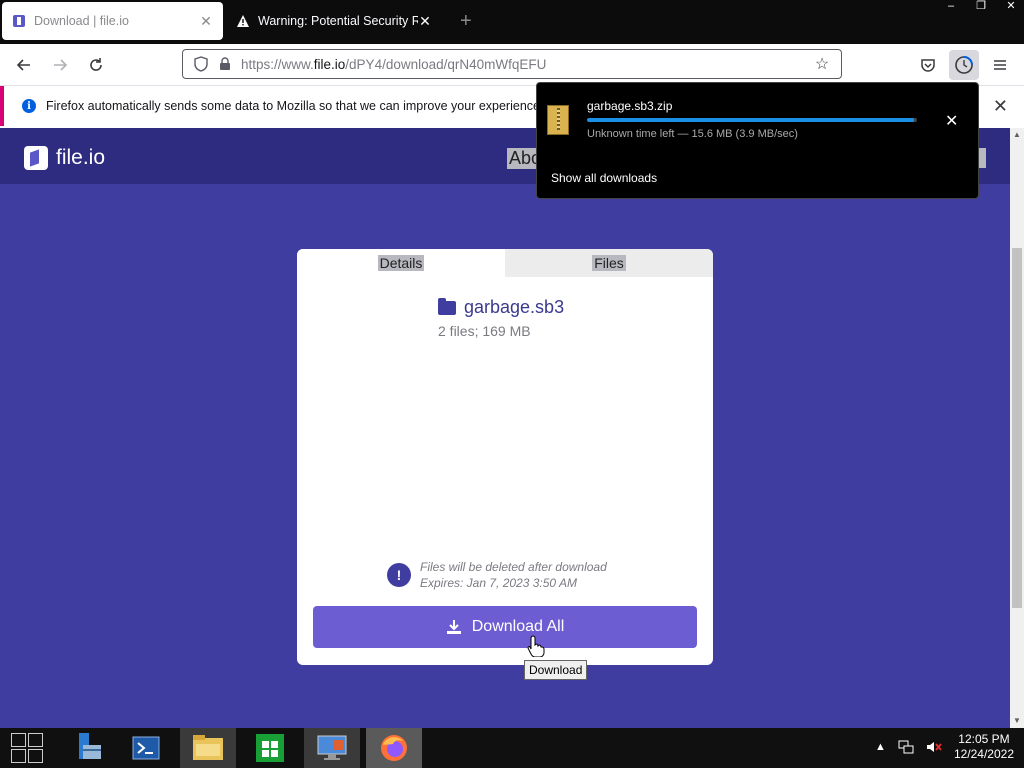 The width and height of the screenshot is (1024, 768). Describe the element at coordinates (951, 7) in the screenshot. I see `minimize-button: –` at that location.